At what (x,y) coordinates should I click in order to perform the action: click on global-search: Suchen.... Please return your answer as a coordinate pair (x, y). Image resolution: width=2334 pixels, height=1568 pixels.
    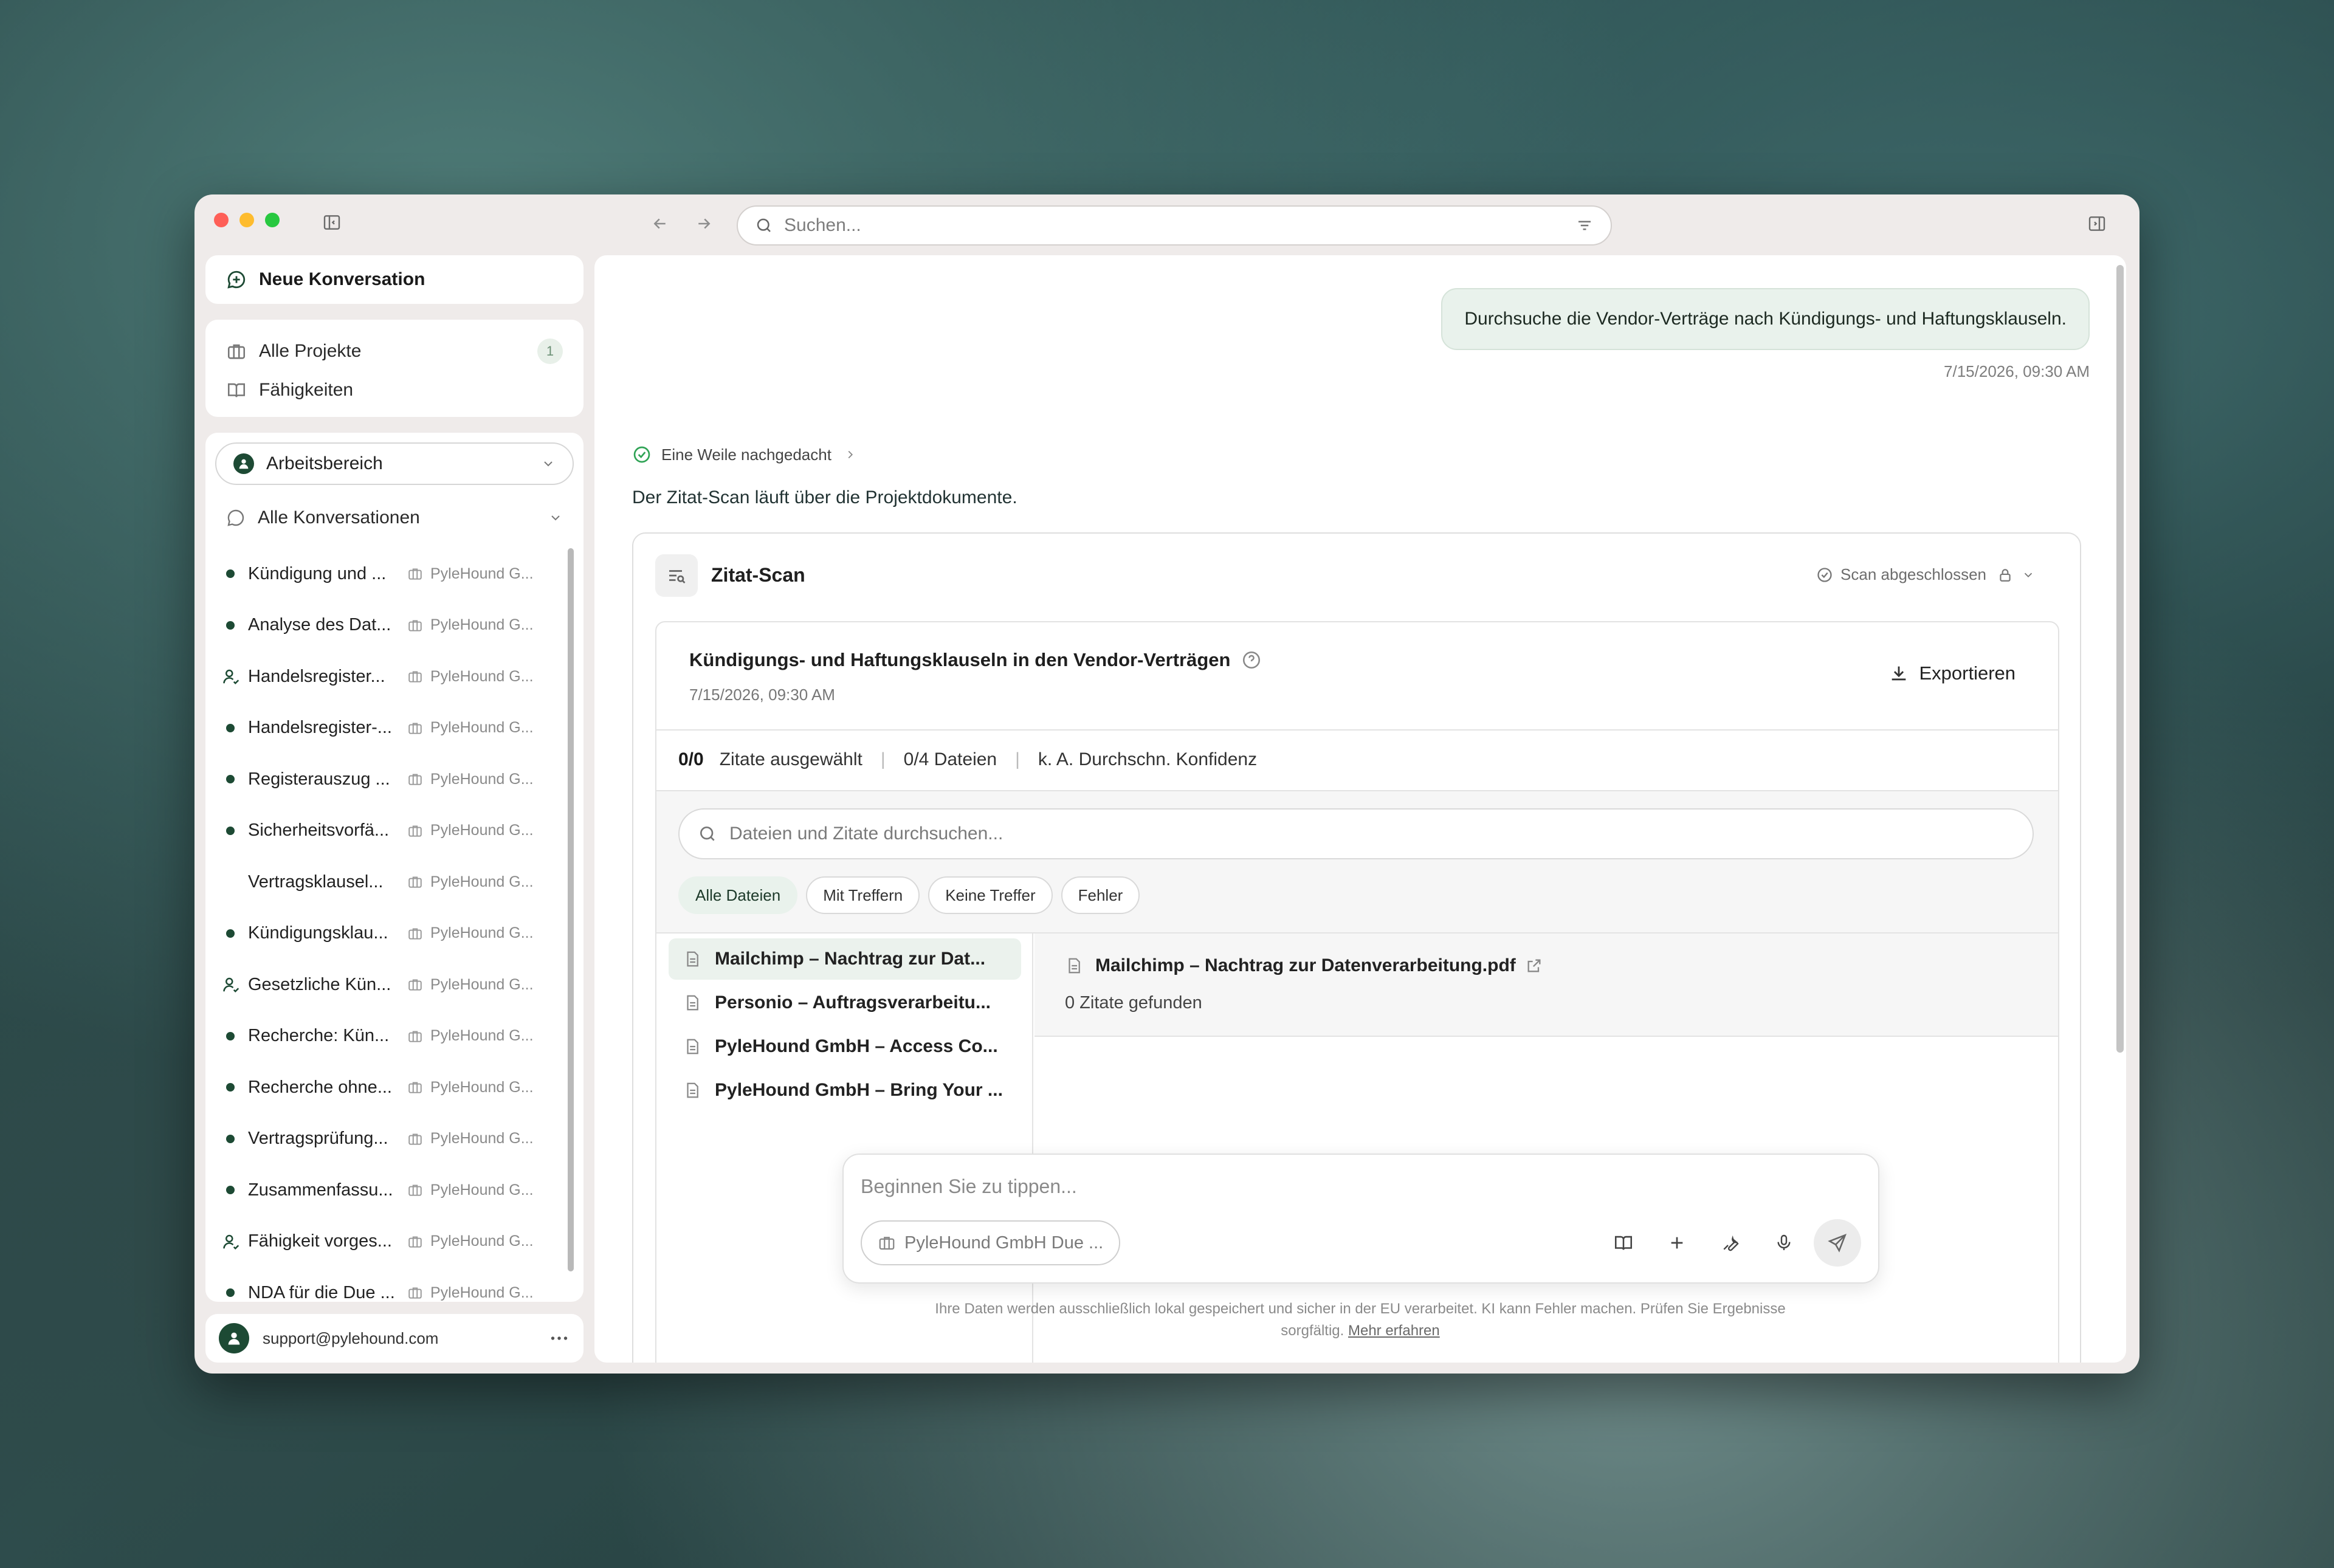
    Looking at the image, I should click on (1174, 225).